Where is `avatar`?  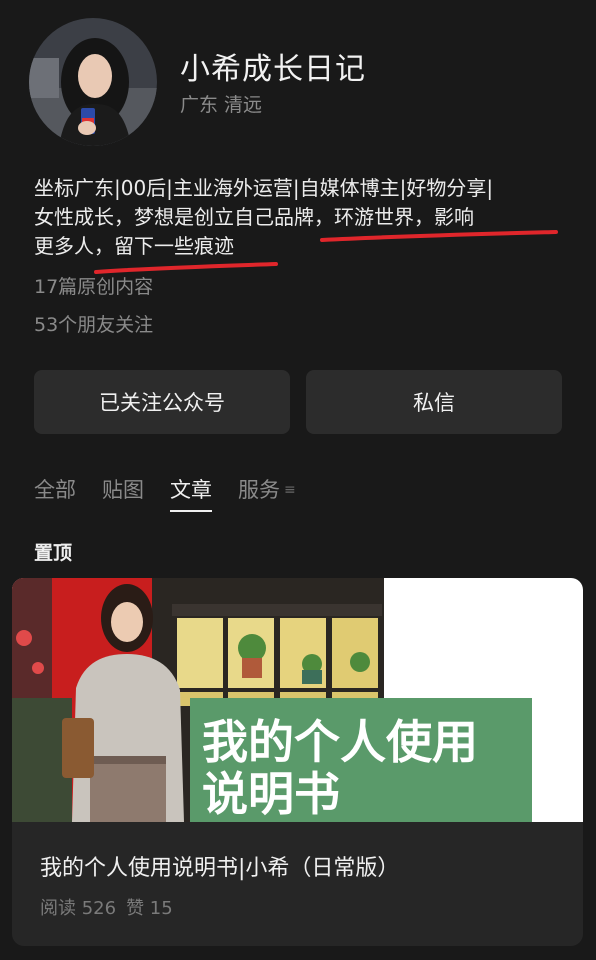 avatar is located at coordinates (93, 82).